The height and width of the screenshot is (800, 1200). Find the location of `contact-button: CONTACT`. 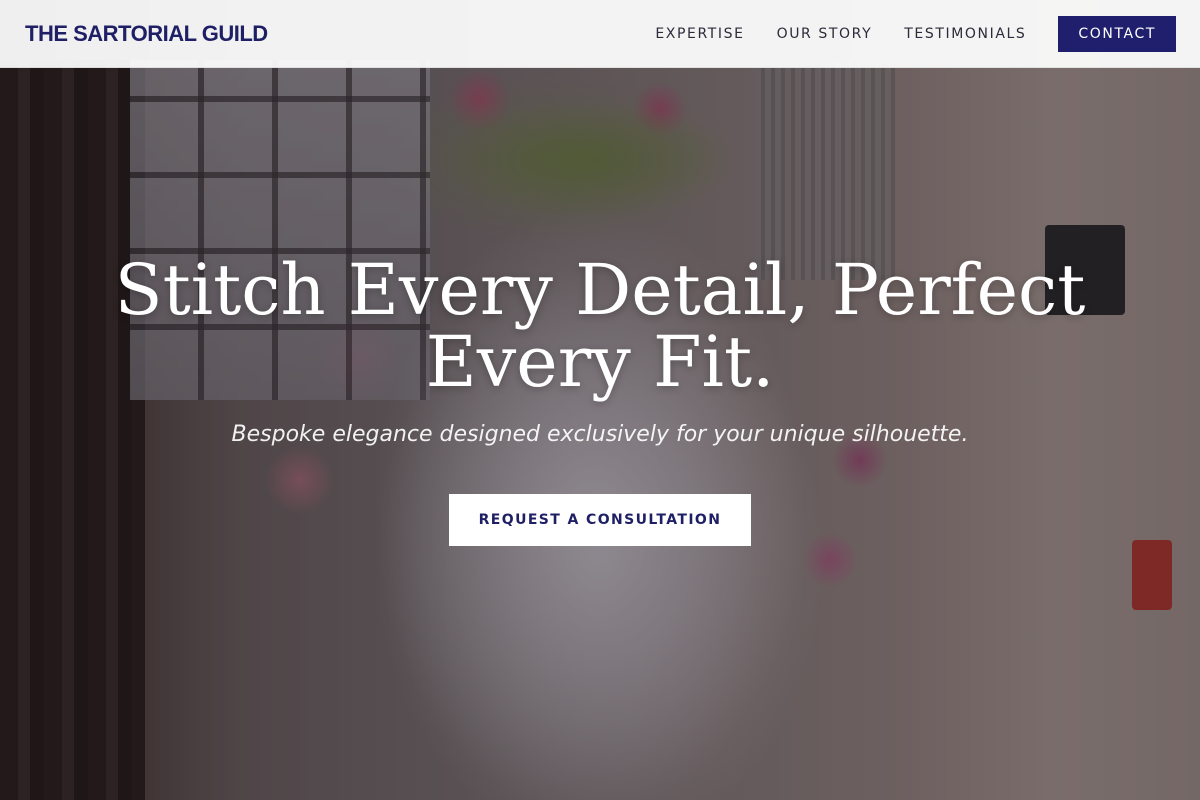

contact-button: CONTACT is located at coordinates (1117, 33).